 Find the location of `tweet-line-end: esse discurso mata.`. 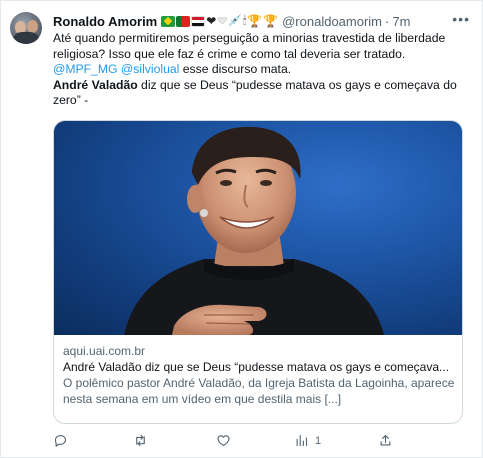

tweet-line-end: esse discurso mata. is located at coordinates (235, 69).